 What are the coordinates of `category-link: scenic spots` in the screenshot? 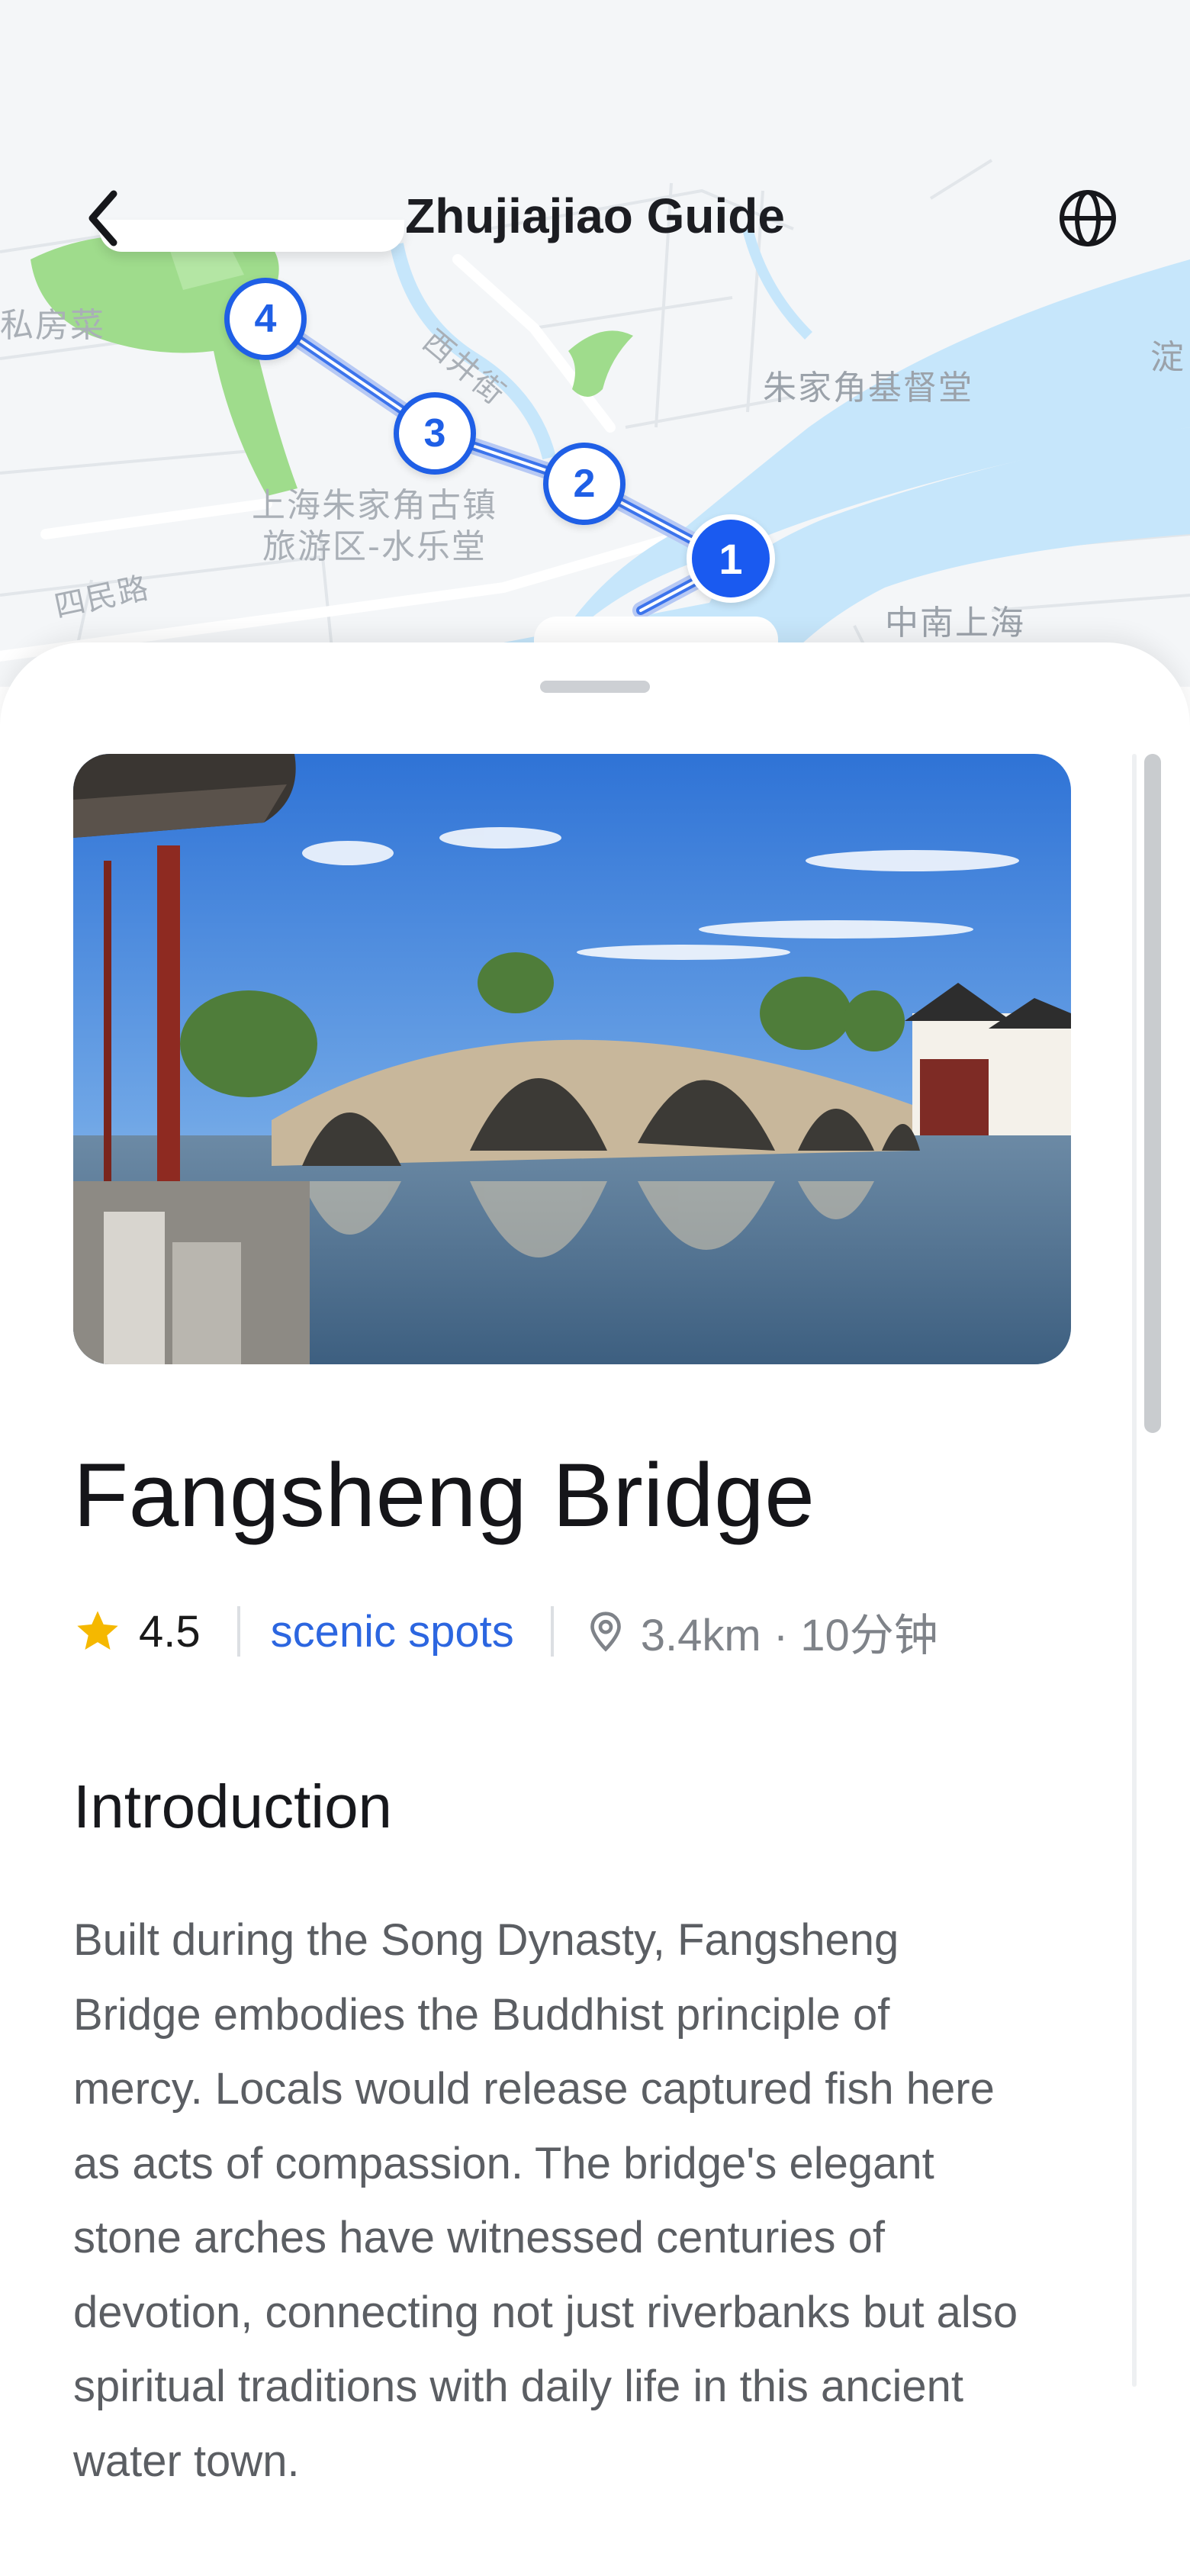 It's located at (392, 1631).